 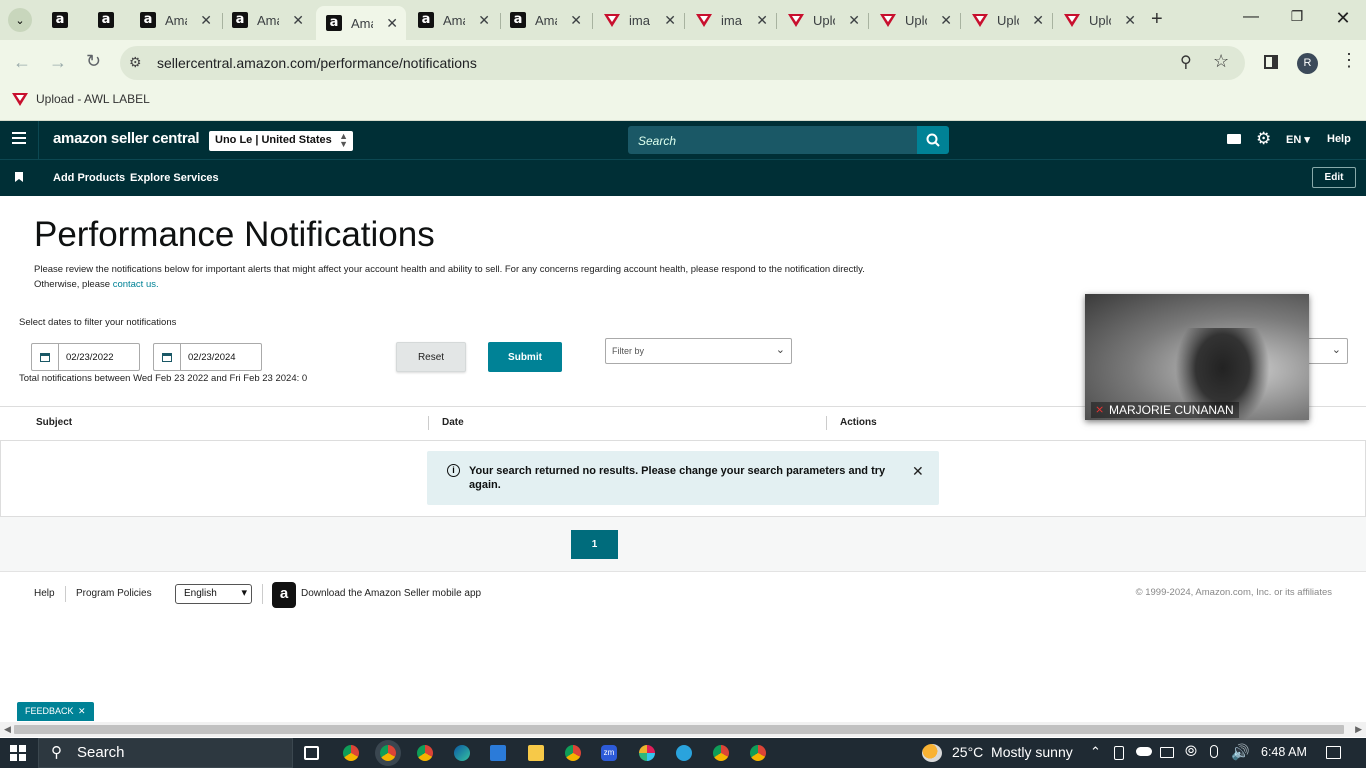 I want to click on zoom-app-icon: zm, so click(x=609, y=753).